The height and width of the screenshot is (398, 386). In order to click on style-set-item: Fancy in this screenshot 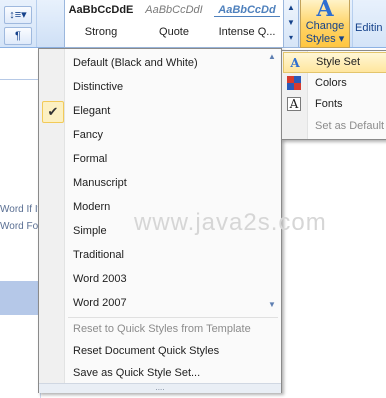, I will do `click(152, 135)`.